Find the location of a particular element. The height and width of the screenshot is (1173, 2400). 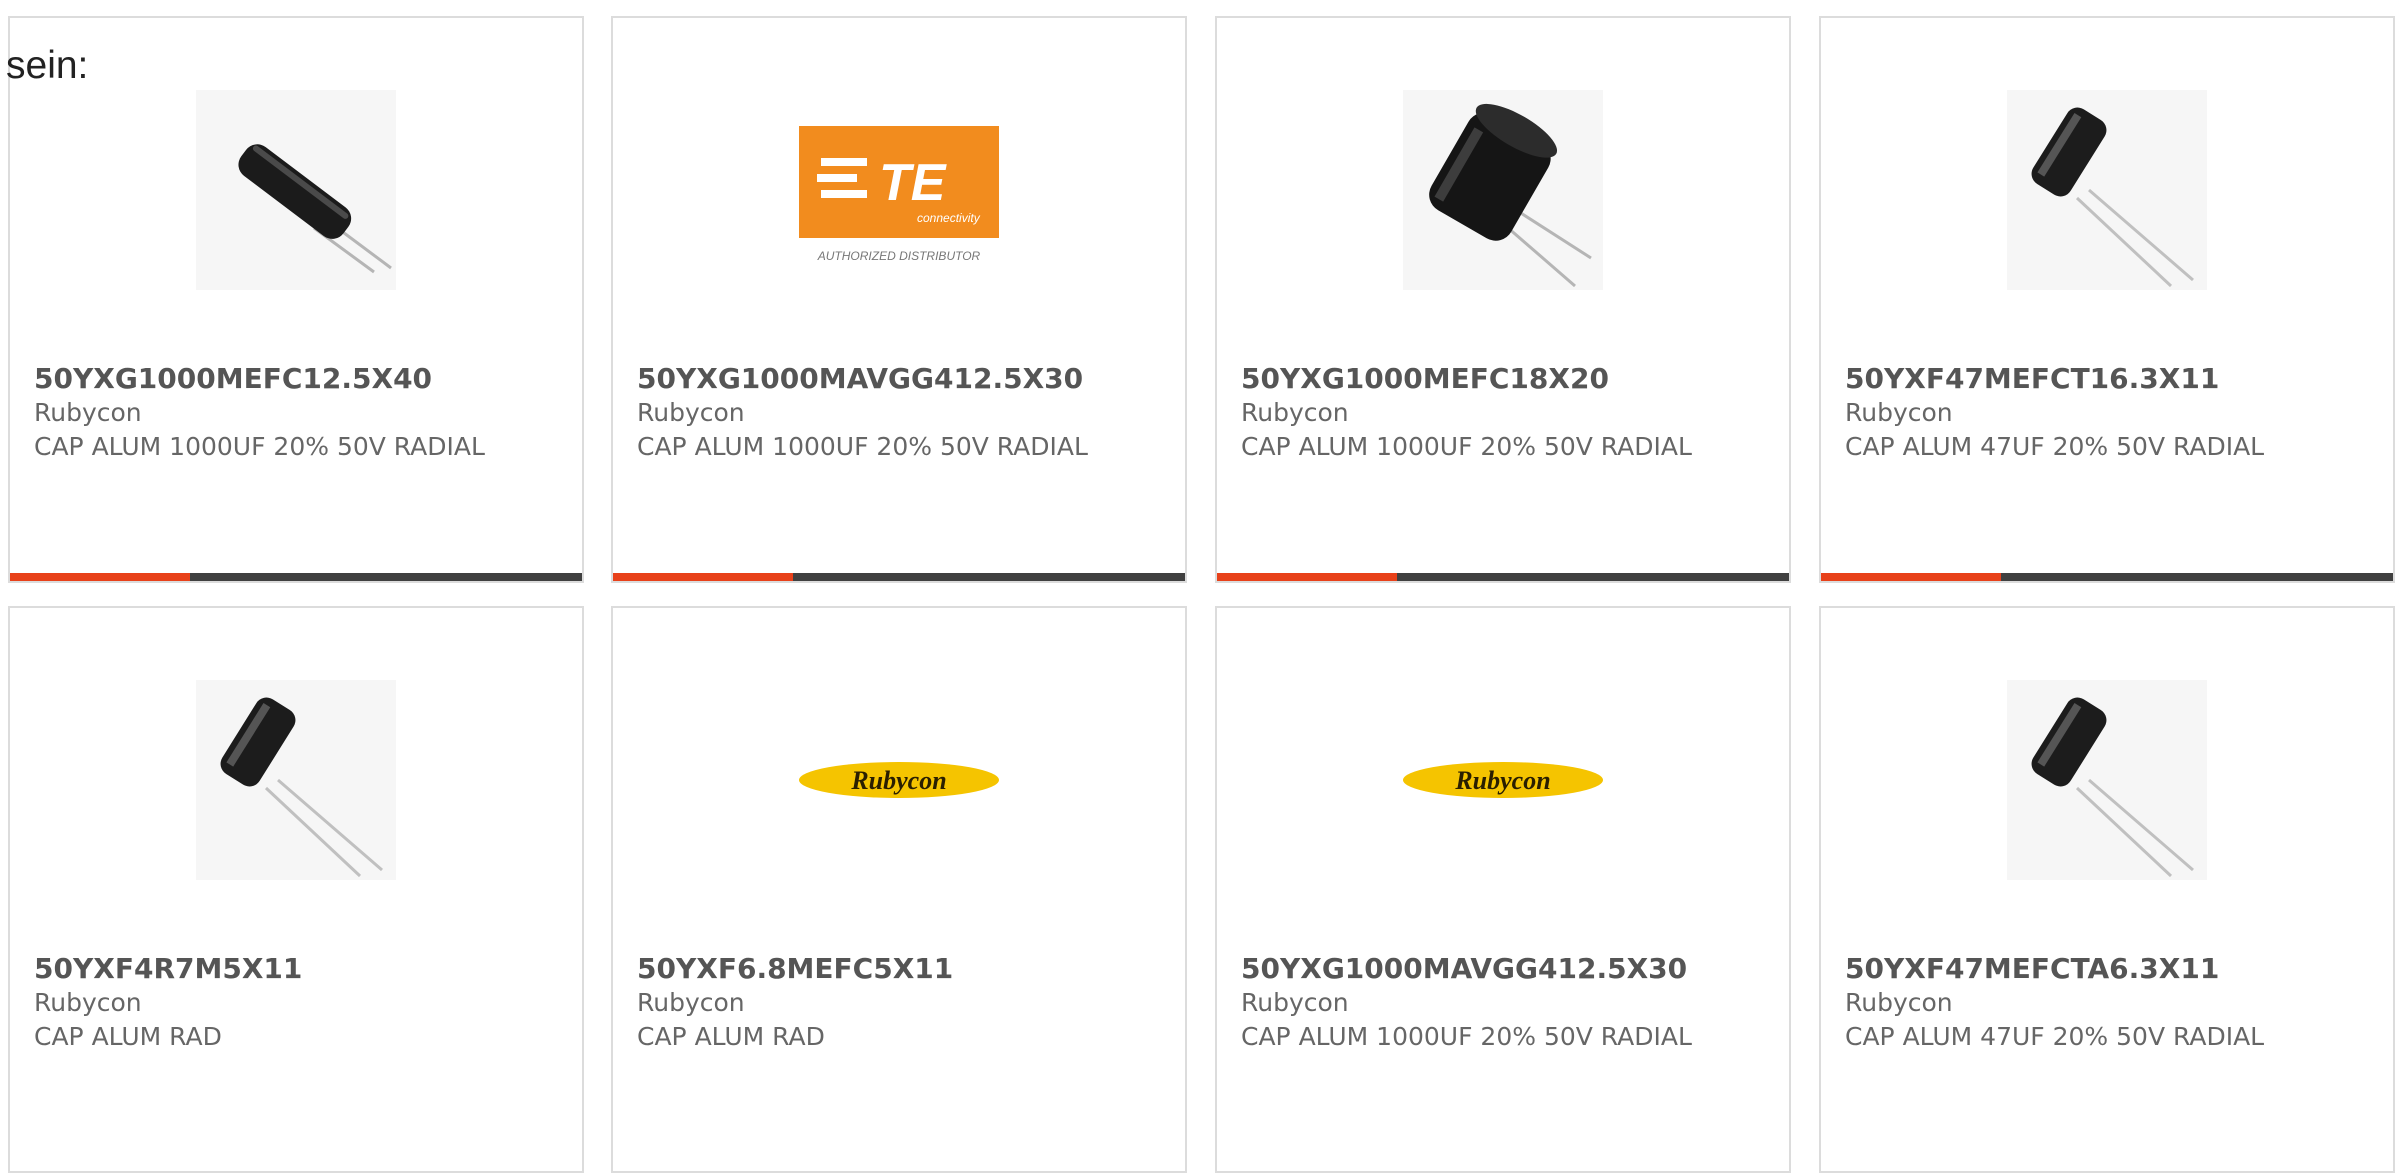

part-number-link: 50YXG1000MEFC12.5X40 is located at coordinates (294, 379).